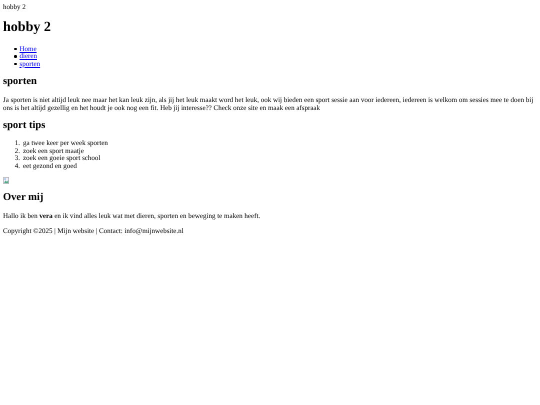 Image resolution: width=540 pixels, height=405 pixels. I want to click on section-heading: sporten, so click(20, 82).